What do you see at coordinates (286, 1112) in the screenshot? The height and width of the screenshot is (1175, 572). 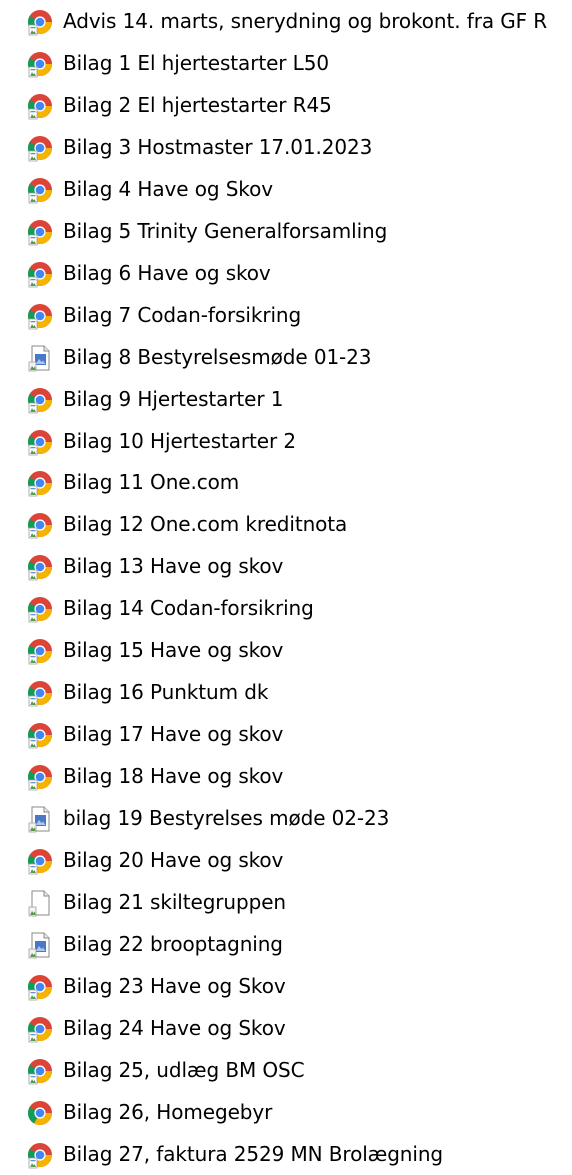 I see `file-row: Bilag 26, Homegebyr` at bounding box center [286, 1112].